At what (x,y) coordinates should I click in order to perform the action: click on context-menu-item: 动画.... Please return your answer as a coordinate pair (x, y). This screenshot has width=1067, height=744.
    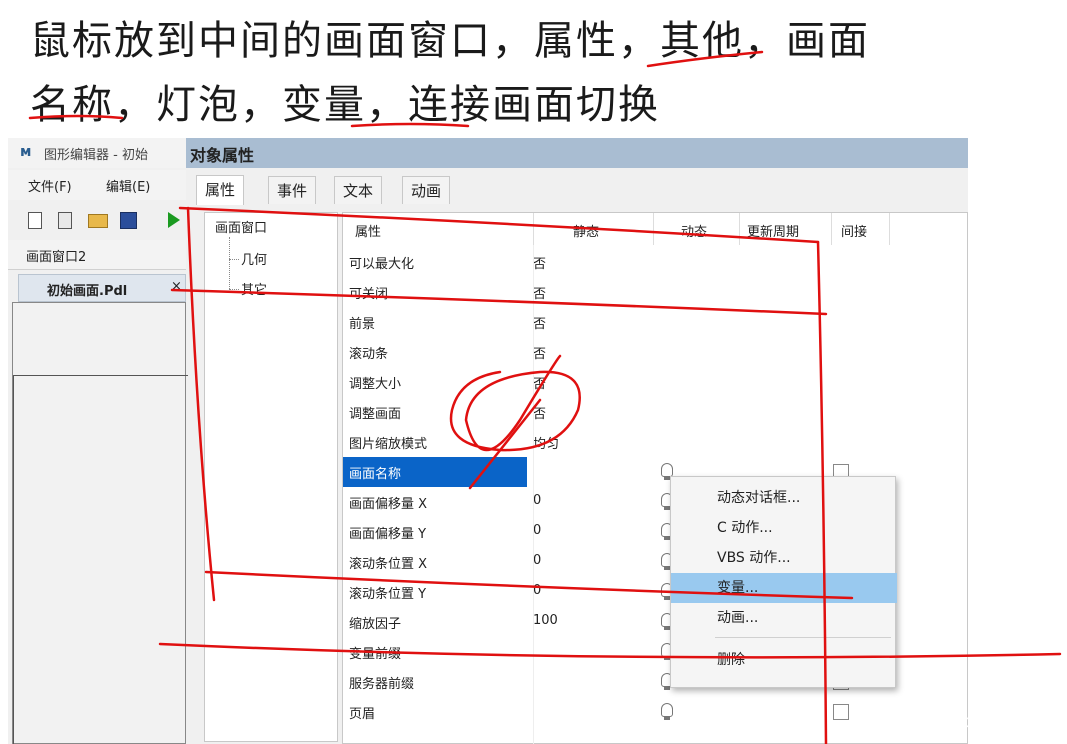
    Looking at the image, I should click on (784, 618).